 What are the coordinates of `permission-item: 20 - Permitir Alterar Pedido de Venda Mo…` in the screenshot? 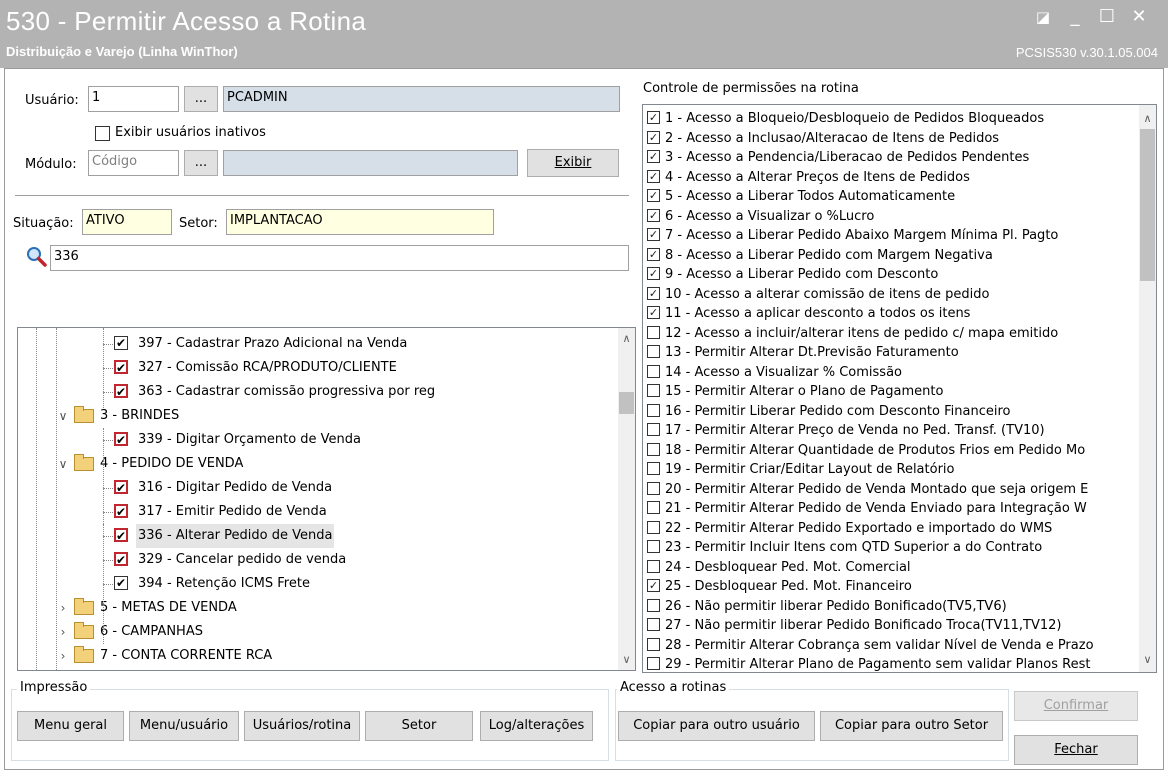 It's located at (892, 489).